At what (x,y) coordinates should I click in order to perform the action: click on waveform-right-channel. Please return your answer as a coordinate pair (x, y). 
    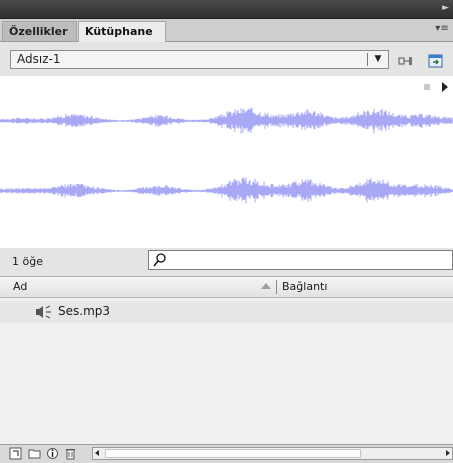
    Looking at the image, I should click on (226, 190).